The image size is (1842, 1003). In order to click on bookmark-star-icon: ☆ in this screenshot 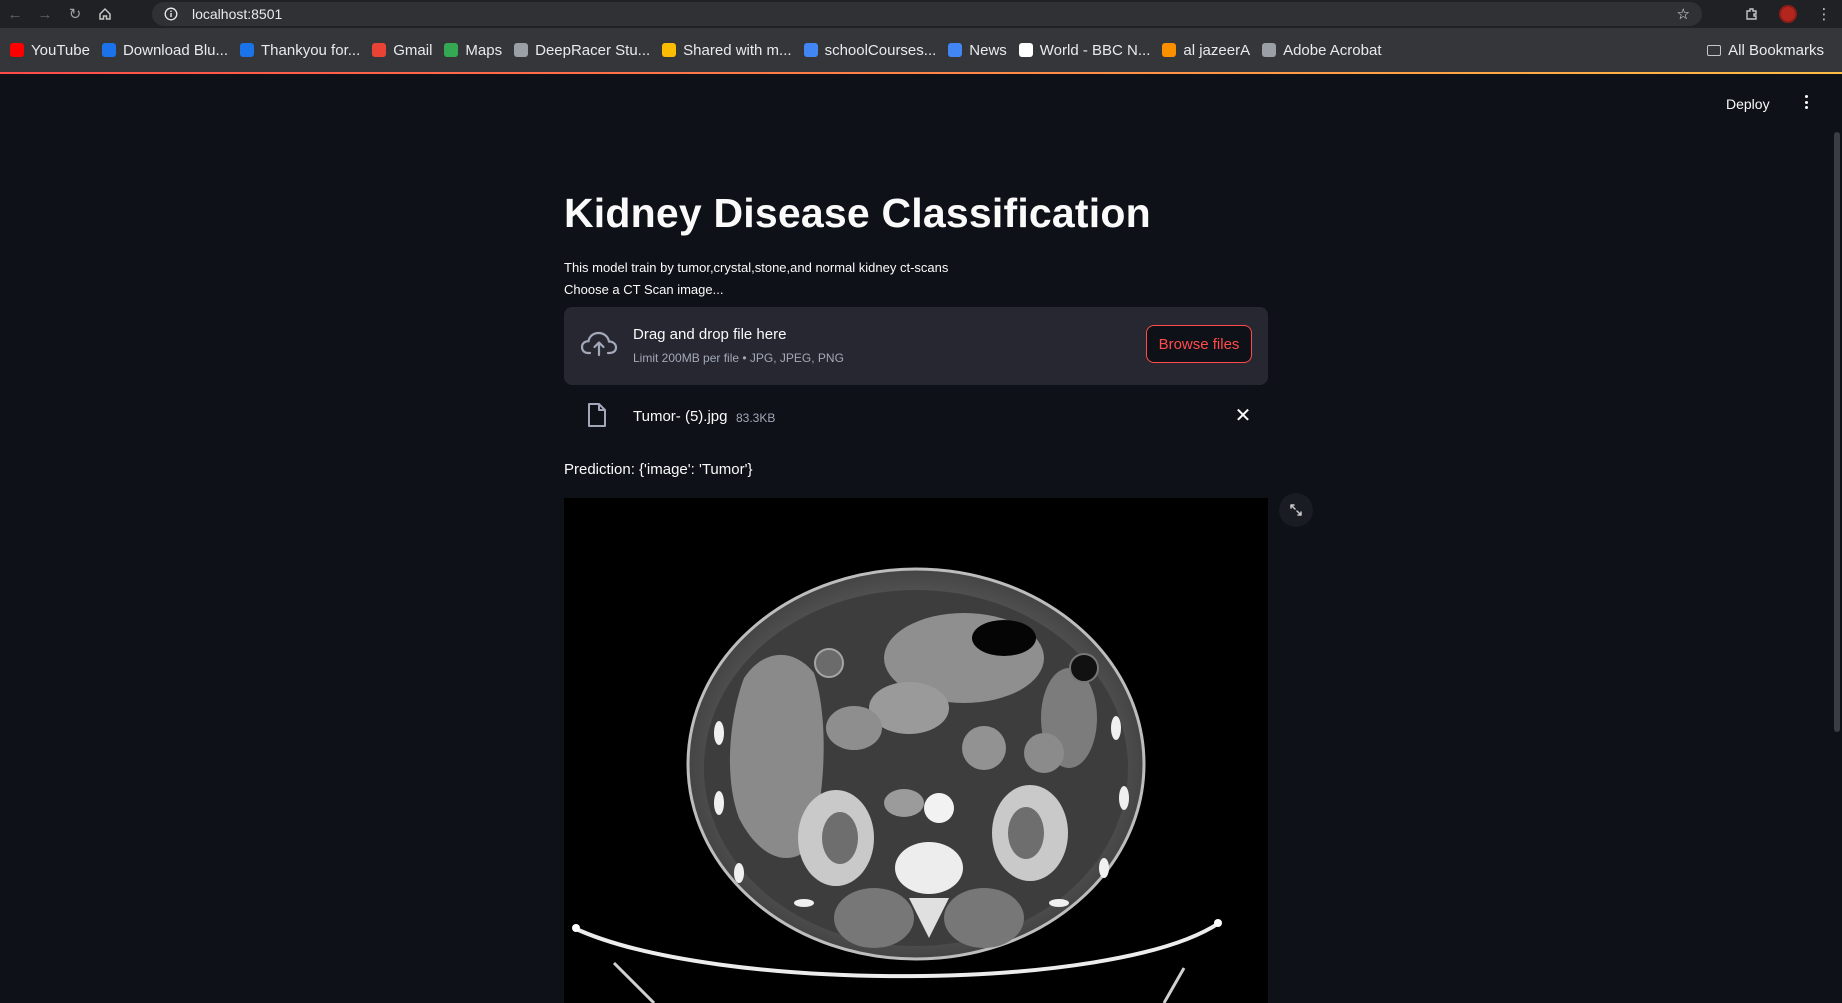, I will do `click(1683, 14)`.